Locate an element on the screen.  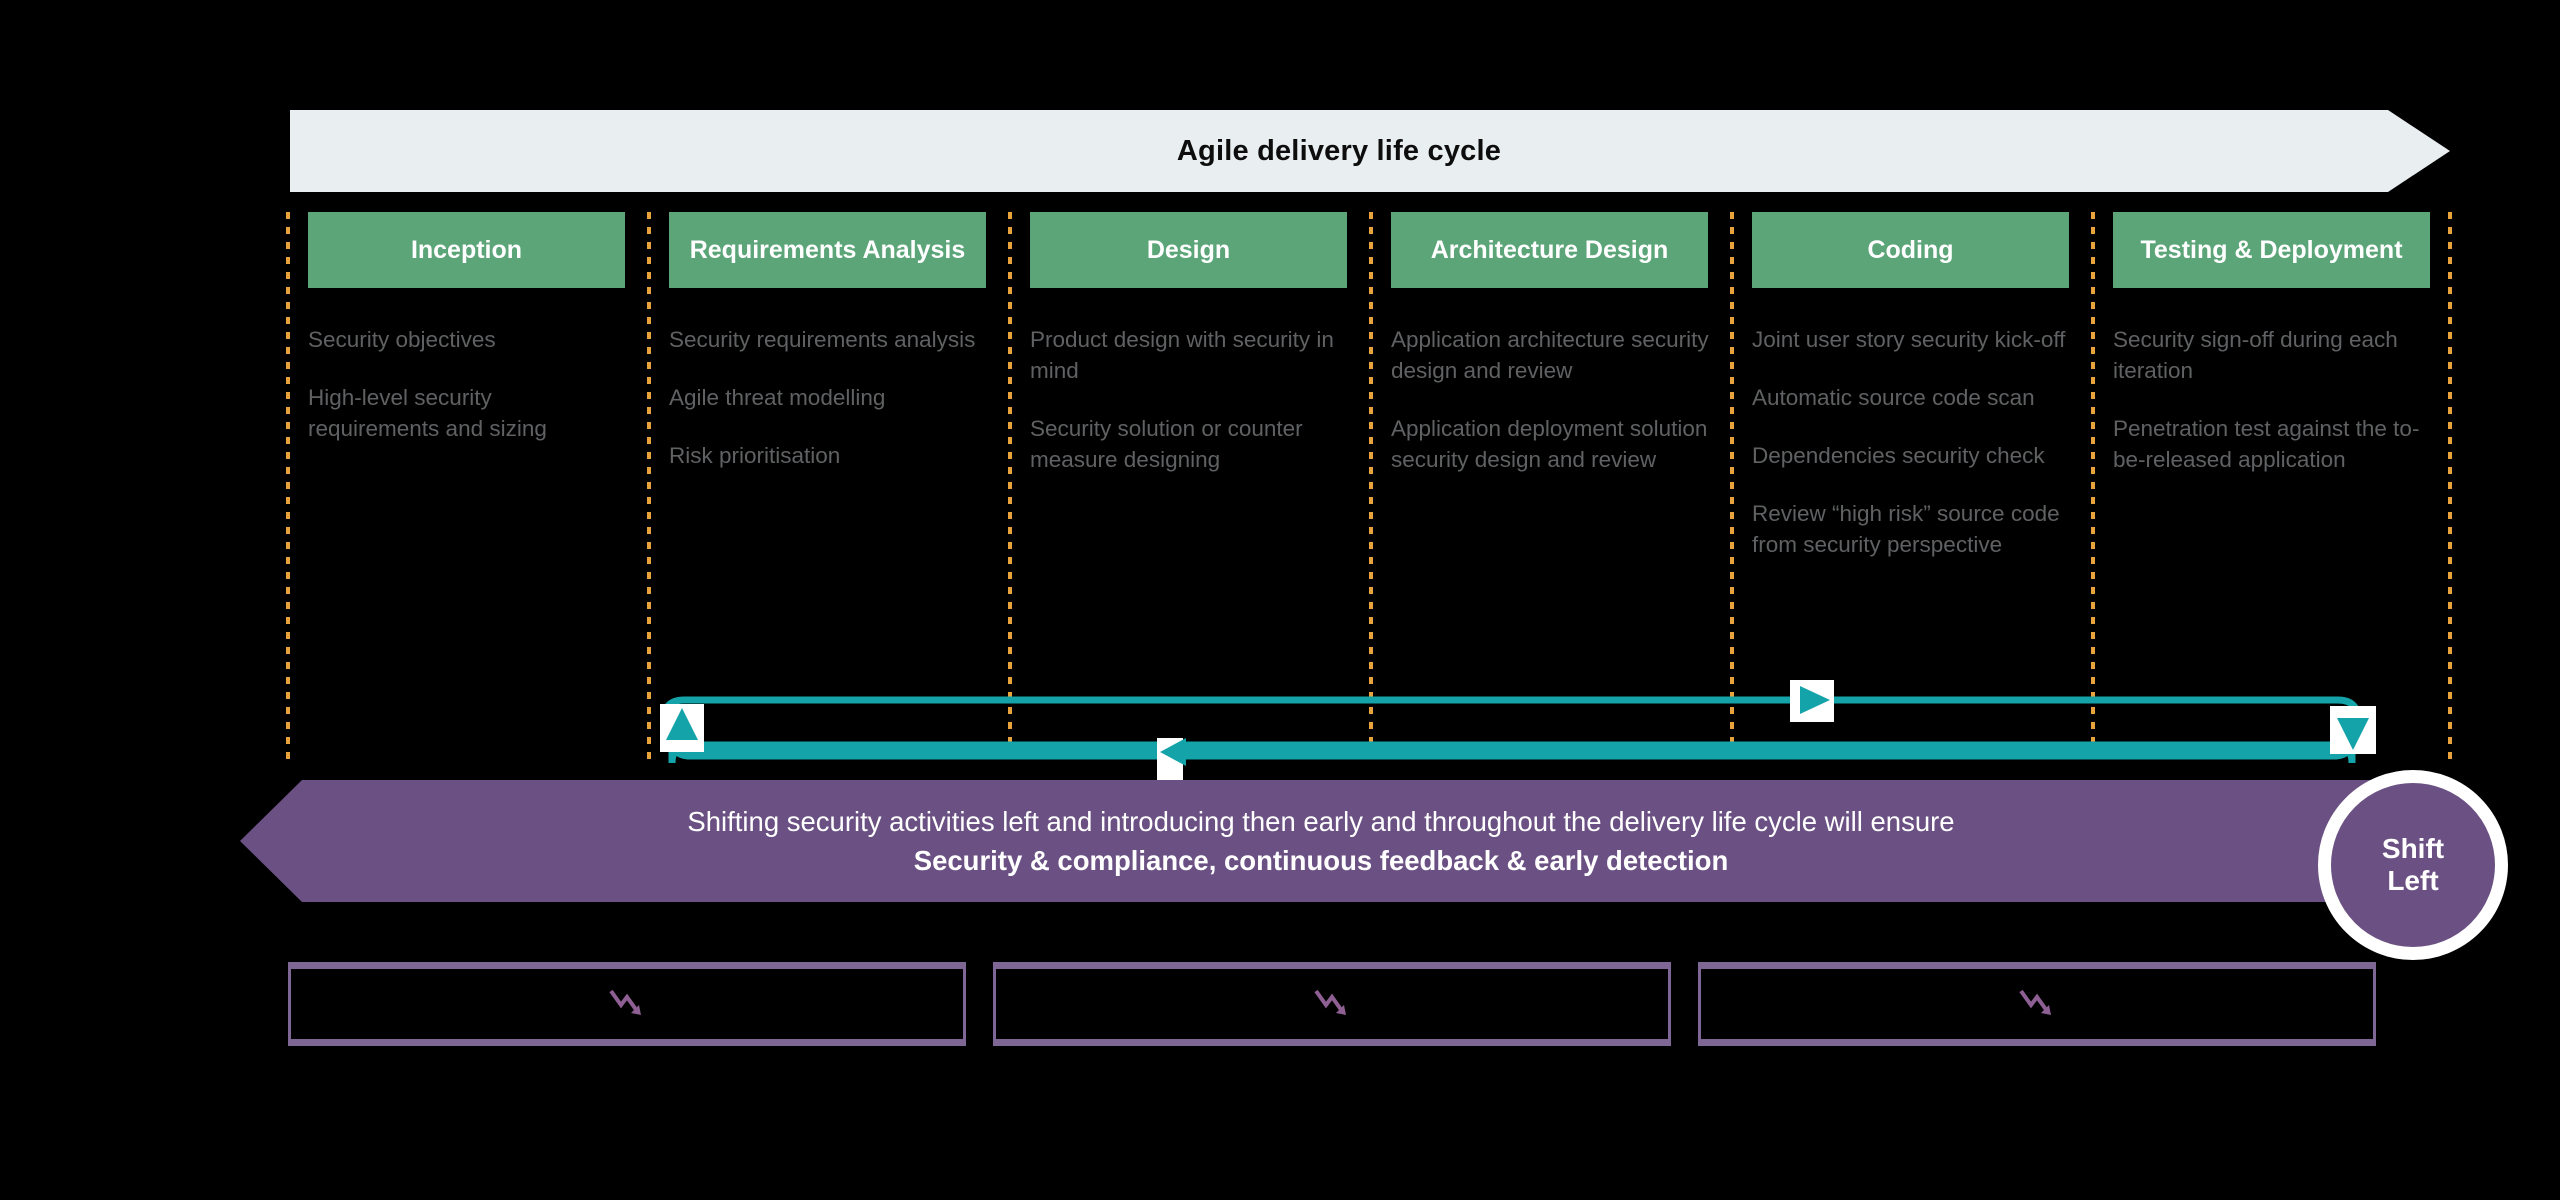
list-item: Security sign-off during each iteration is located at coordinates (2255, 355).